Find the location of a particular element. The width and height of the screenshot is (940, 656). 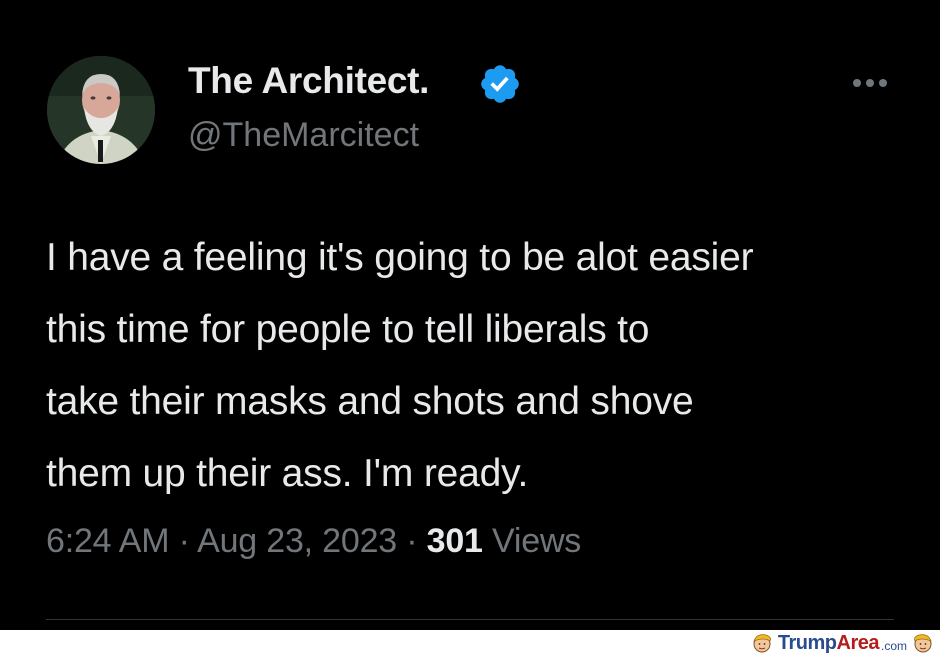

watermark-brand: TrumpArea is located at coordinates (828, 643).